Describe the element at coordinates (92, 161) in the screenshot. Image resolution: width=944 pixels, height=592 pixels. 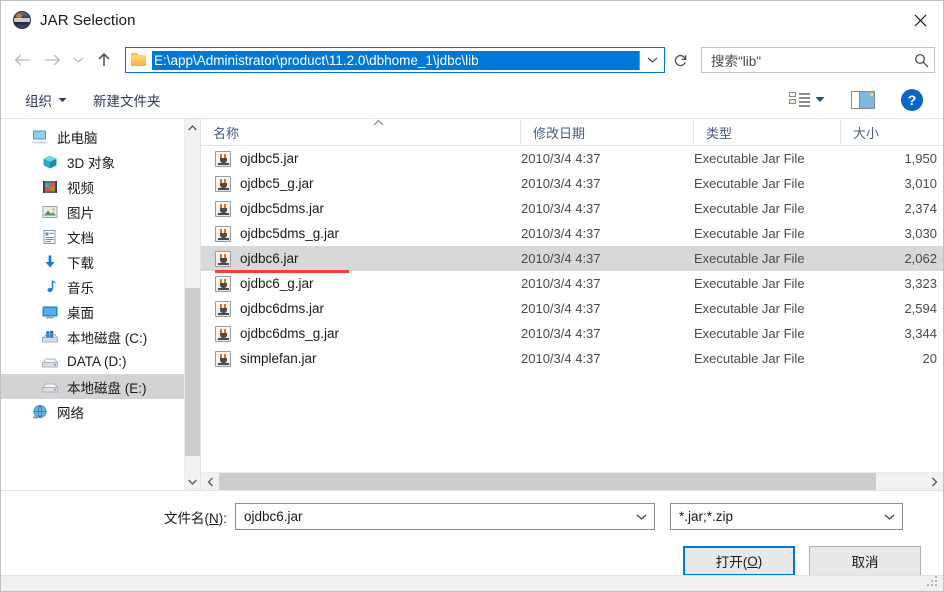
I see `sidebar-item-1: 3D 对象` at that location.